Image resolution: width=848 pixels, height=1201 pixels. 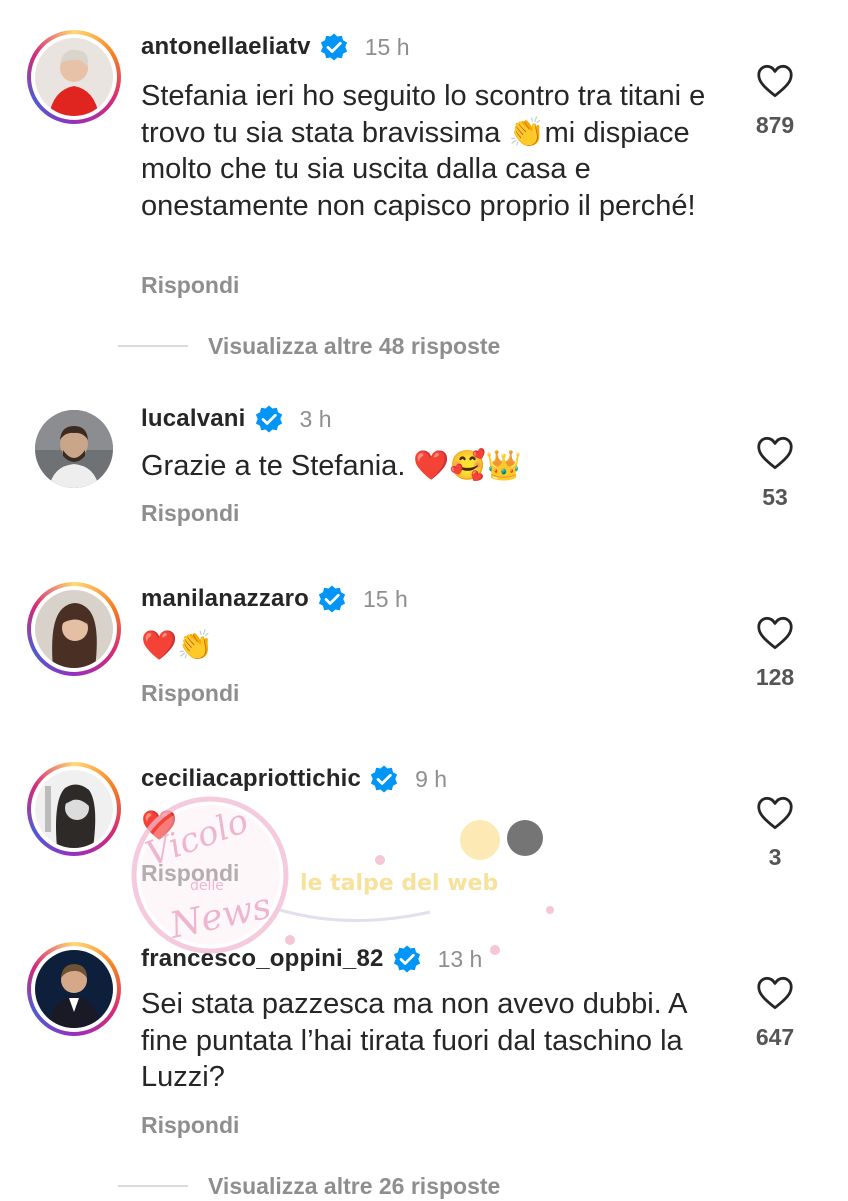 I want to click on like-button: 53, so click(x=775, y=473).